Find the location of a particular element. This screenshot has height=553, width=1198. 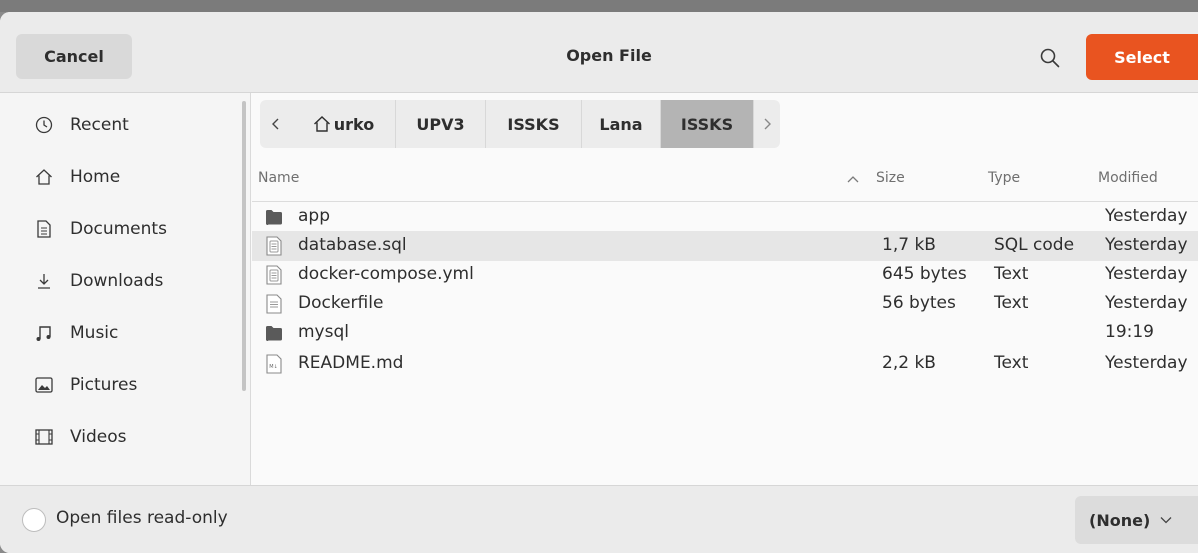

chevron-right-icon is located at coordinates (767, 124).